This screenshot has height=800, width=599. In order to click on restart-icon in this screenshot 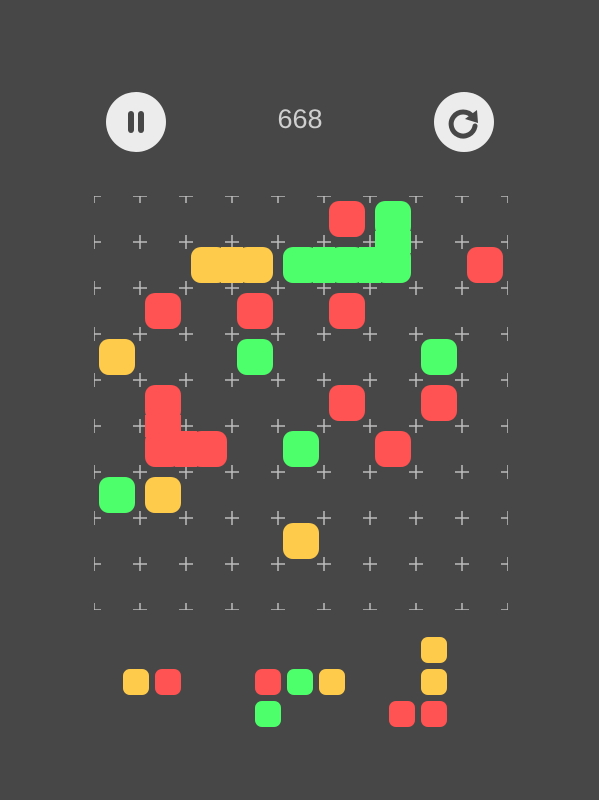, I will do `click(463, 124)`.